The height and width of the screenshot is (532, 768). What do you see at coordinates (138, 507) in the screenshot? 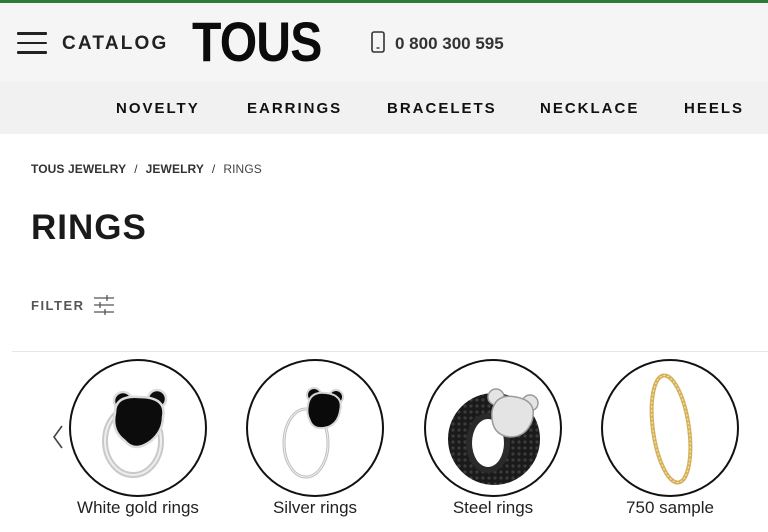
I see `category-label: White gold rings` at bounding box center [138, 507].